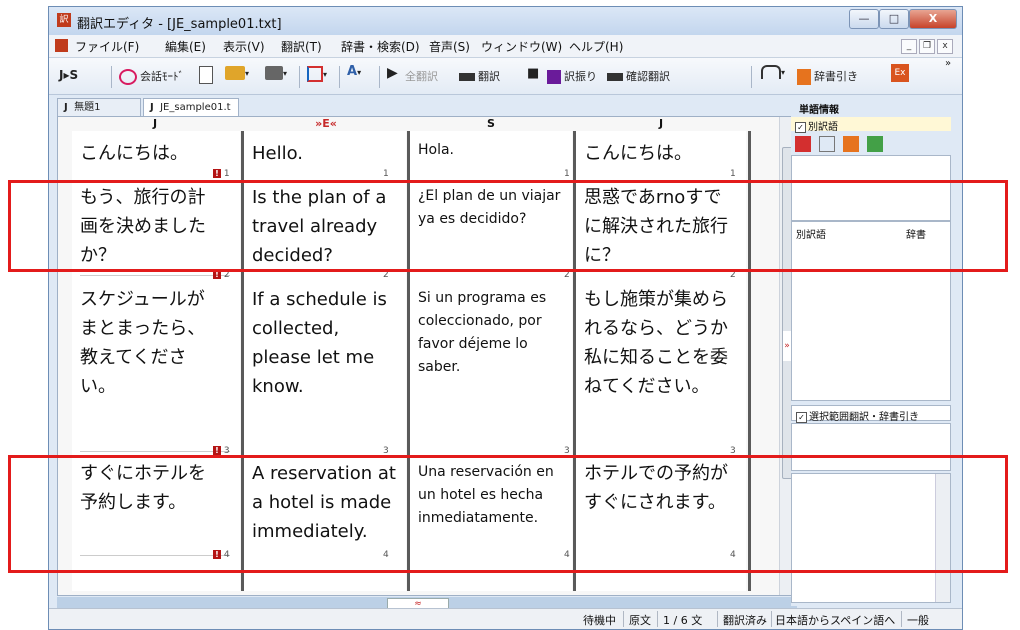 The image size is (1020, 630). Describe the element at coordinates (909, 46) in the screenshot. I see `mdi-minimize-button: _` at that location.